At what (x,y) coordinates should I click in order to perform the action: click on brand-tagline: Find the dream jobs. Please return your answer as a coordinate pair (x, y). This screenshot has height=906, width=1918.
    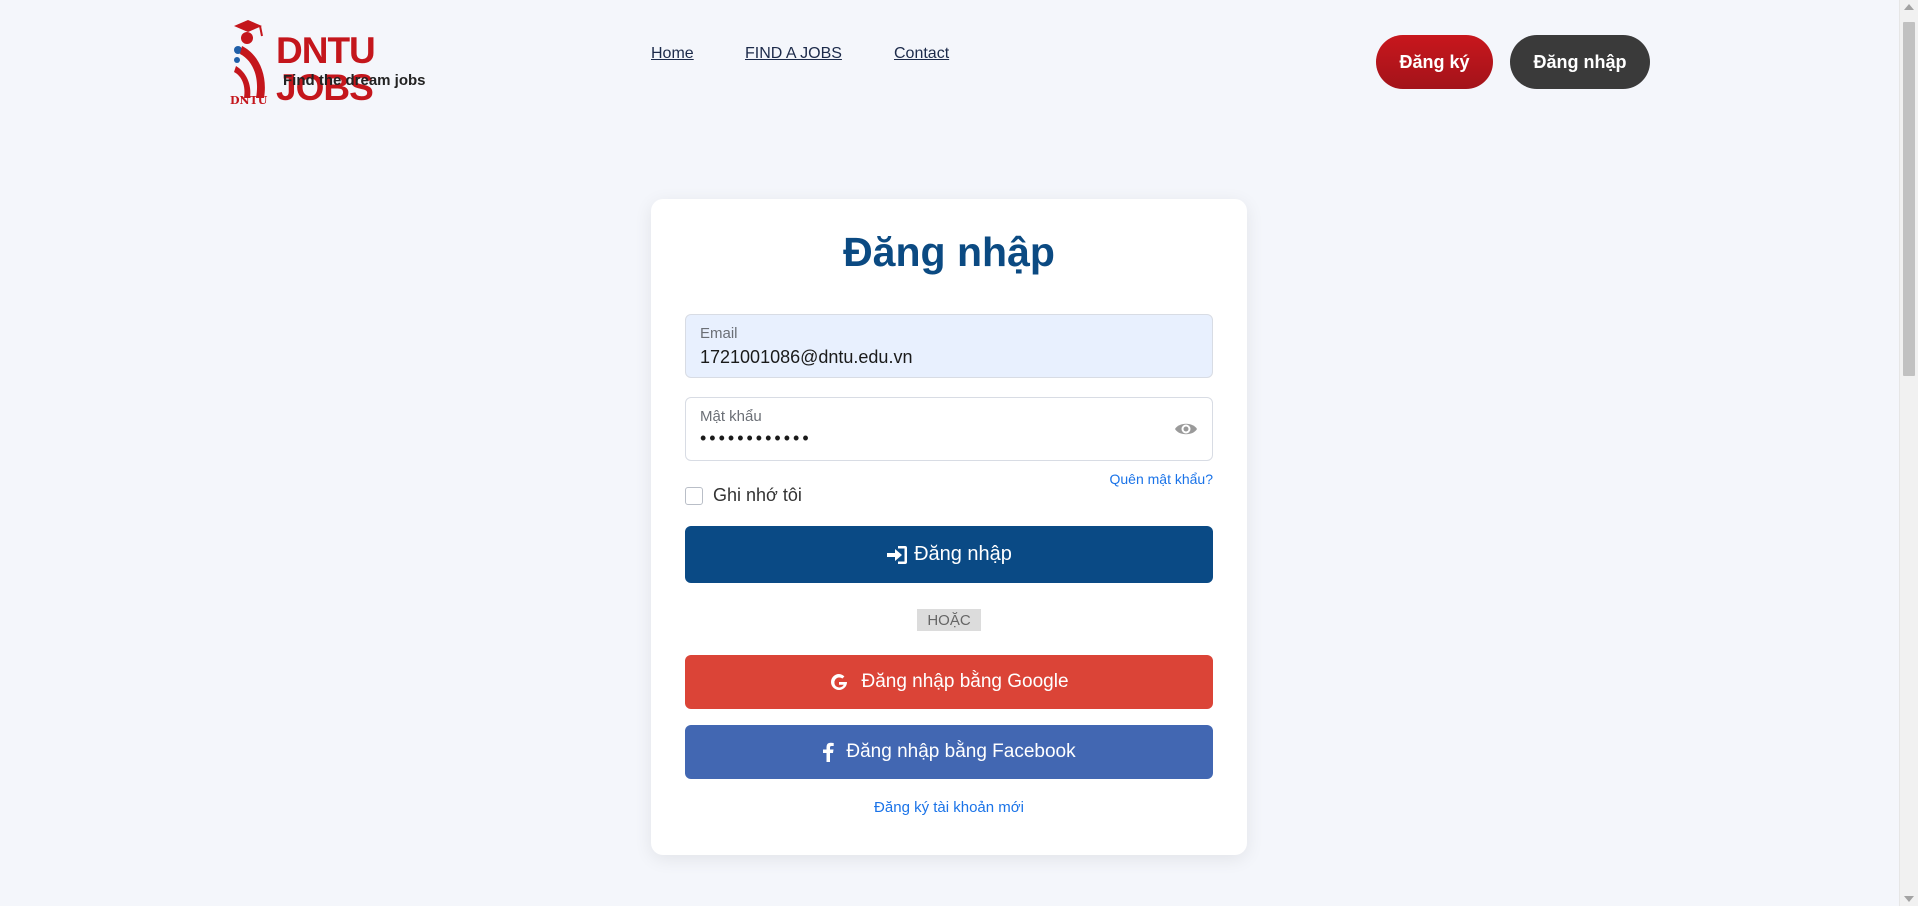
    Looking at the image, I should click on (354, 80).